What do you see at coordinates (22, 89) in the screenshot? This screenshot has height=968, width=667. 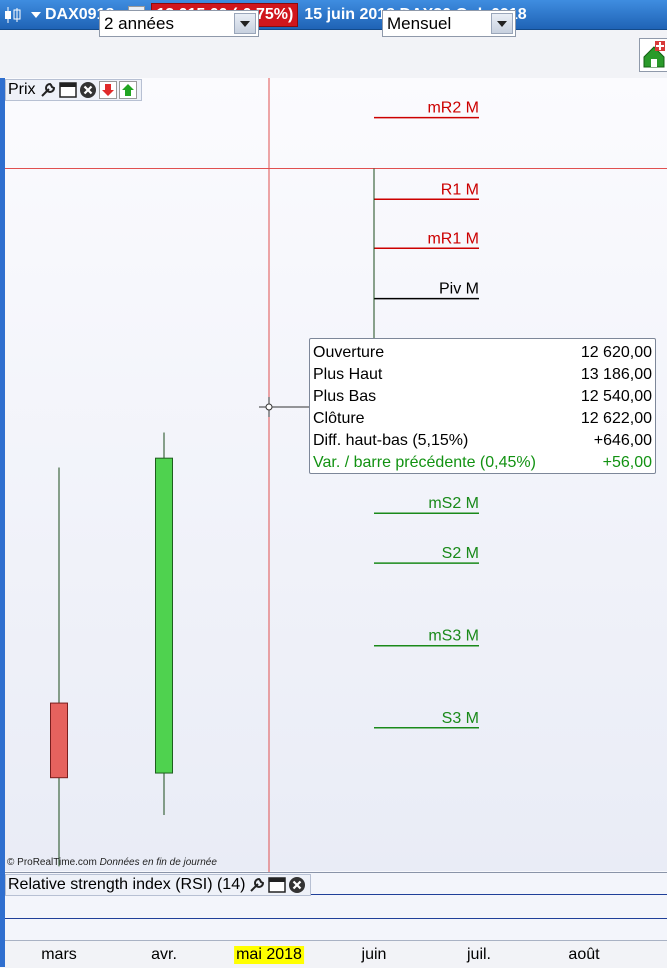 I see `panel-title: Prix` at bounding box center [22, 89].